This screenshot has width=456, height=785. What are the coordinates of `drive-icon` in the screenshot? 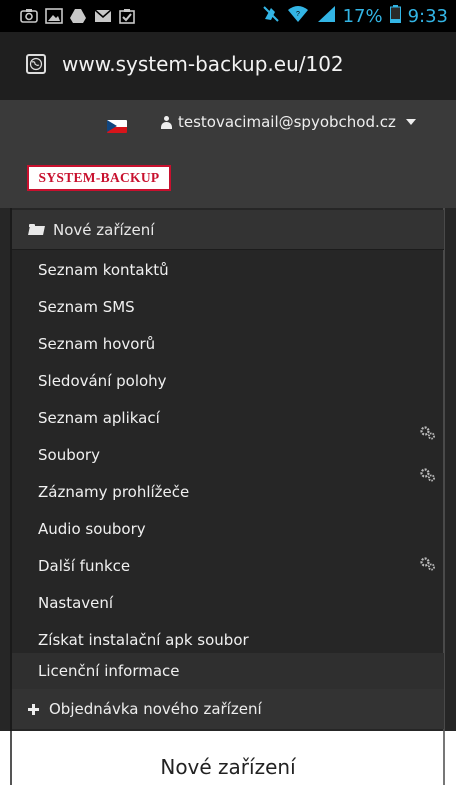 It's located at (78, 16).